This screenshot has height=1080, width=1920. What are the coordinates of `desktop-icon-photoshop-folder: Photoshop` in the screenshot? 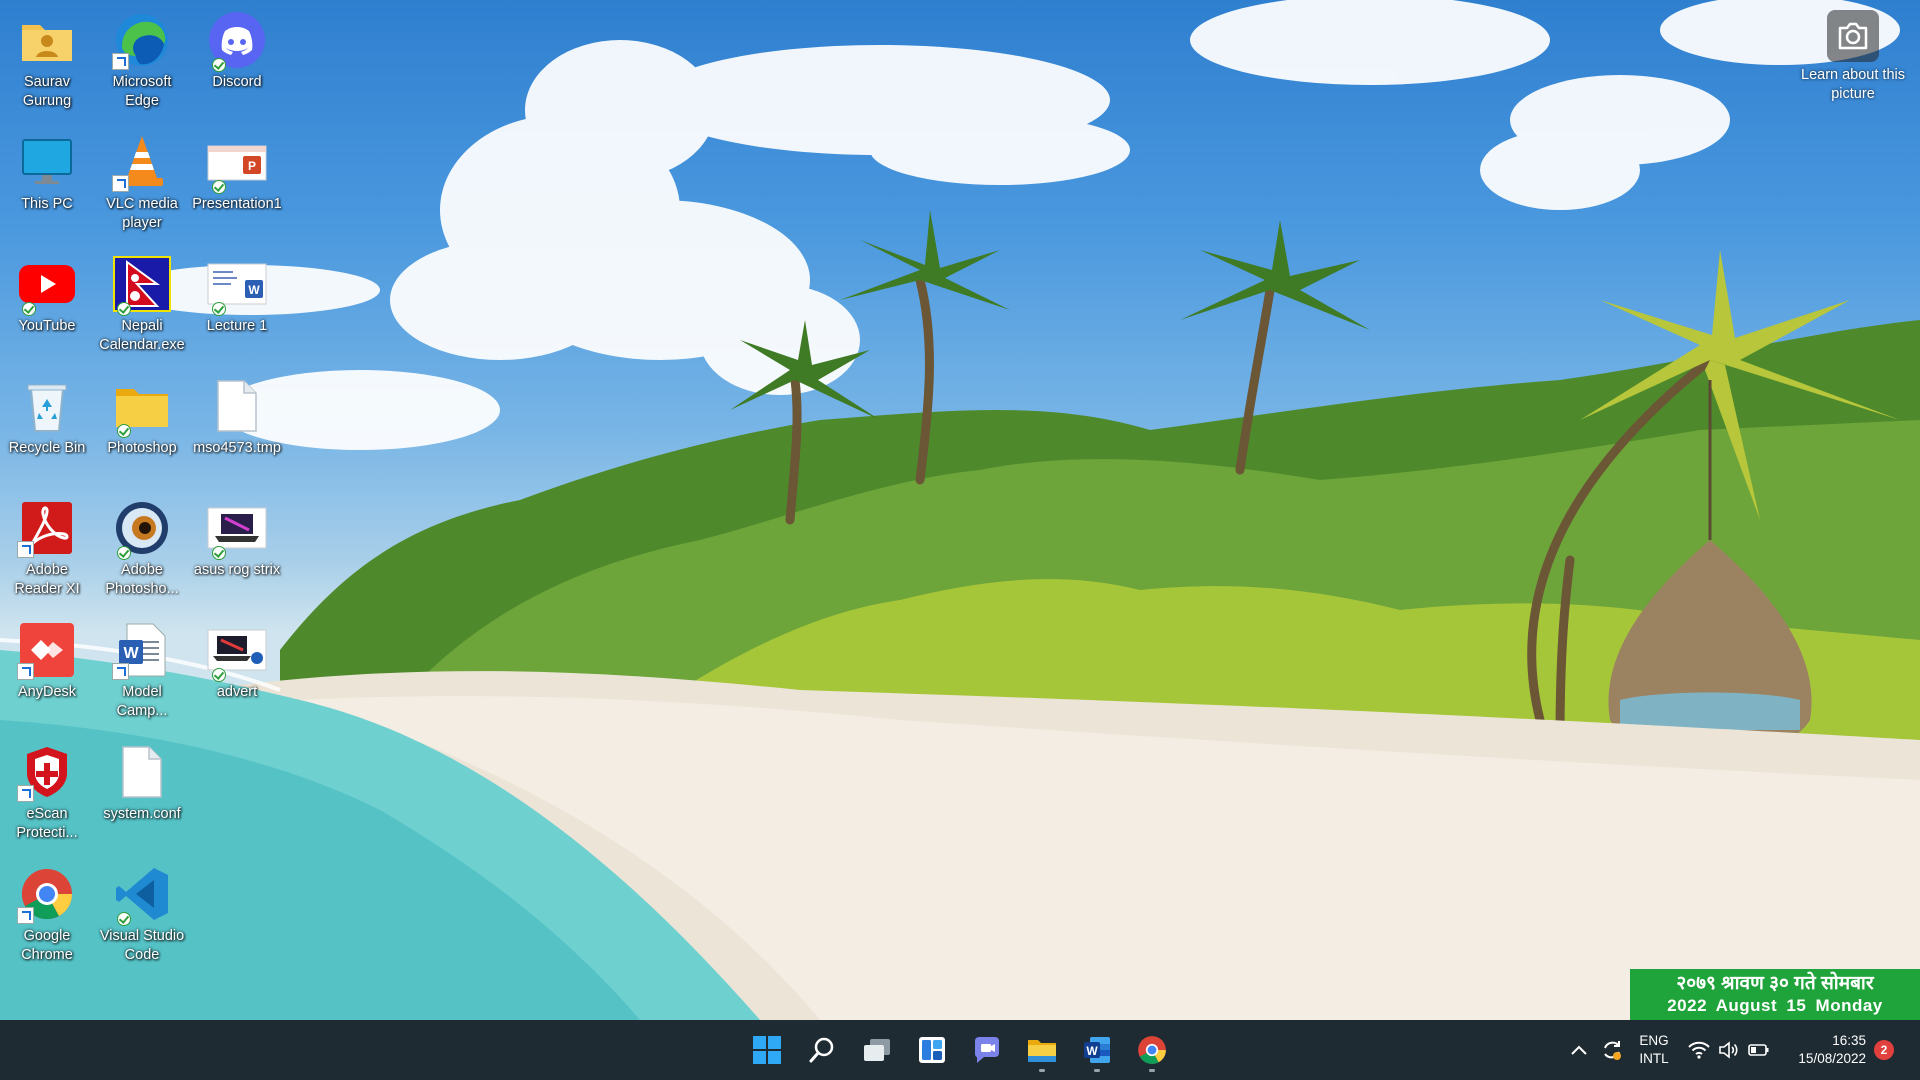 It's located at (142, 431).